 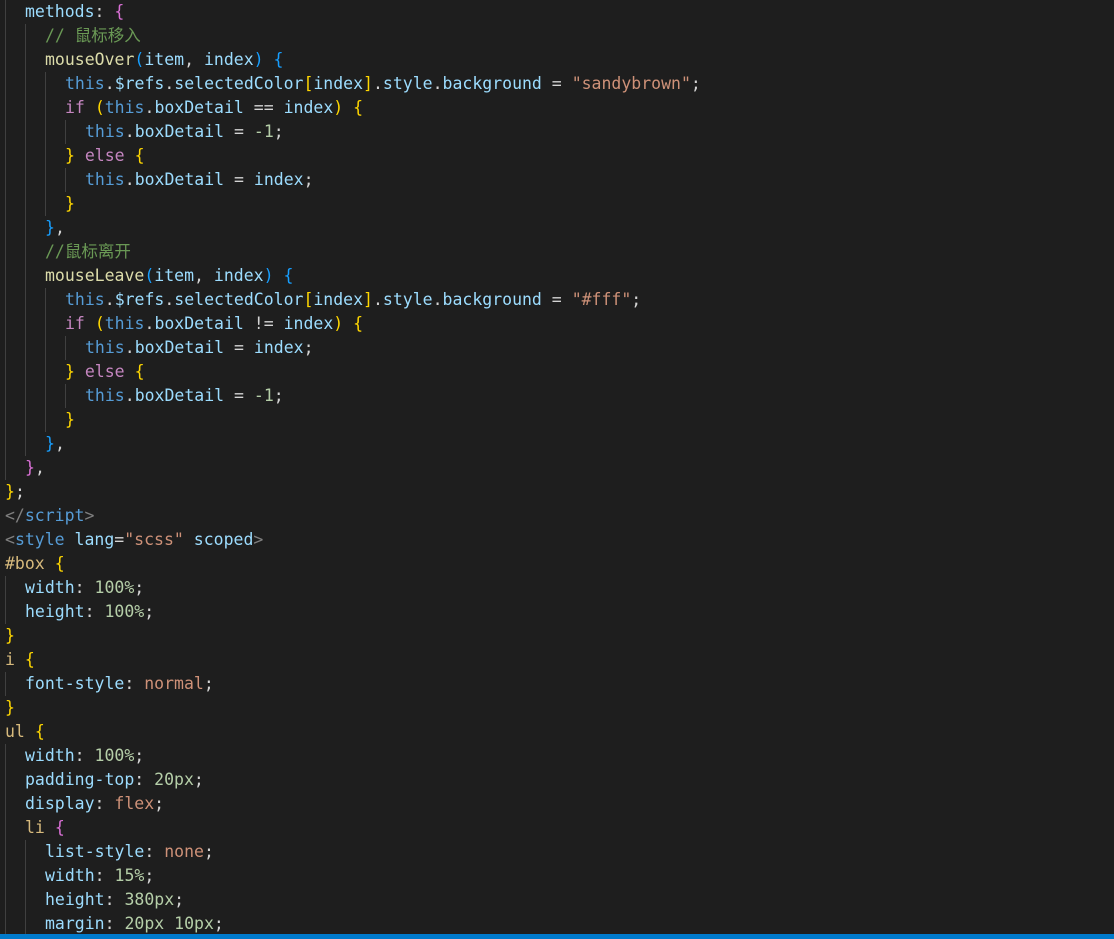 What do you see at coordinates (557, 276) in the screenshot?
I see `code-line: mouseLeave(item, index) {` at bounding box center [557, 276].